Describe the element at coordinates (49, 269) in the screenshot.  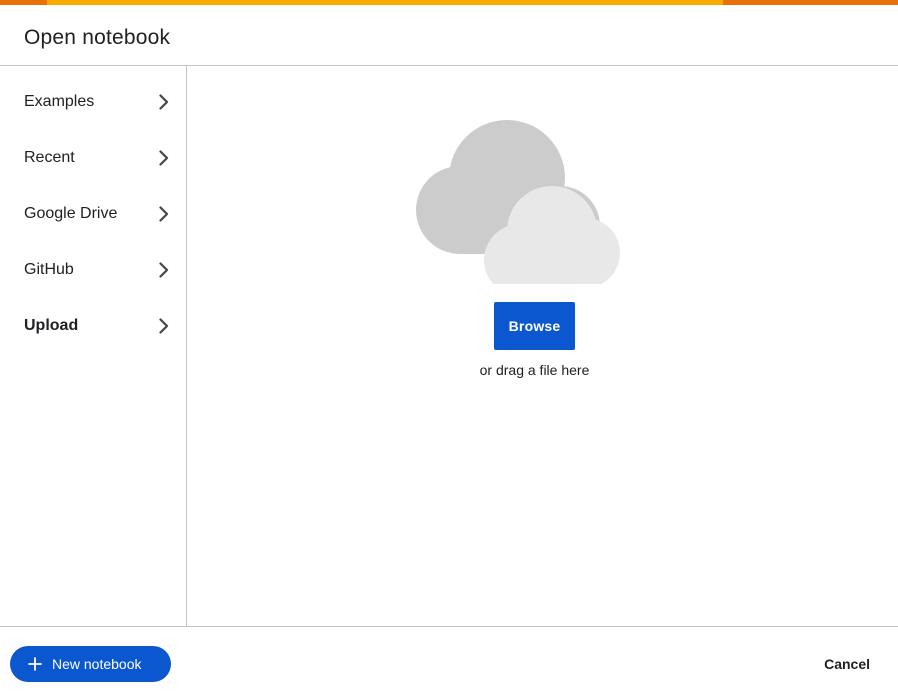
I see `sidebar-item-label: GitHub` at that location.